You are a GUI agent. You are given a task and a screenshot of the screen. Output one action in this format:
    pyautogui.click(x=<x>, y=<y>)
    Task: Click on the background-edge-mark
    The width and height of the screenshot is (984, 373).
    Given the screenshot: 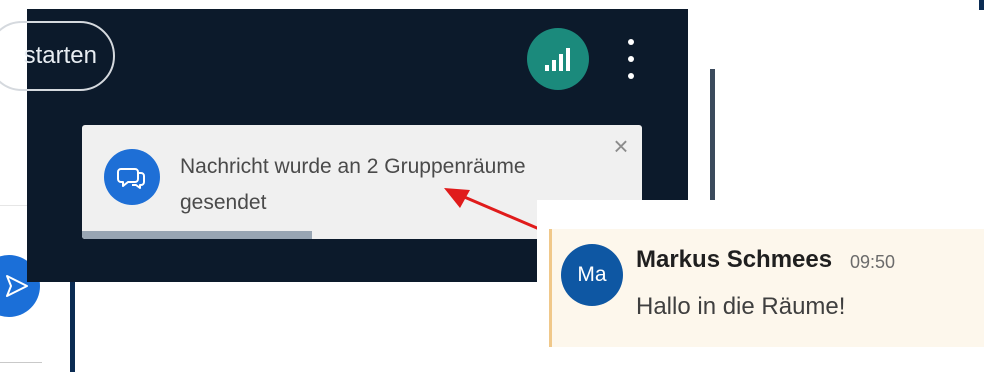 What is the action you would take?
    pyautogui.click(x=981, y=5)
    